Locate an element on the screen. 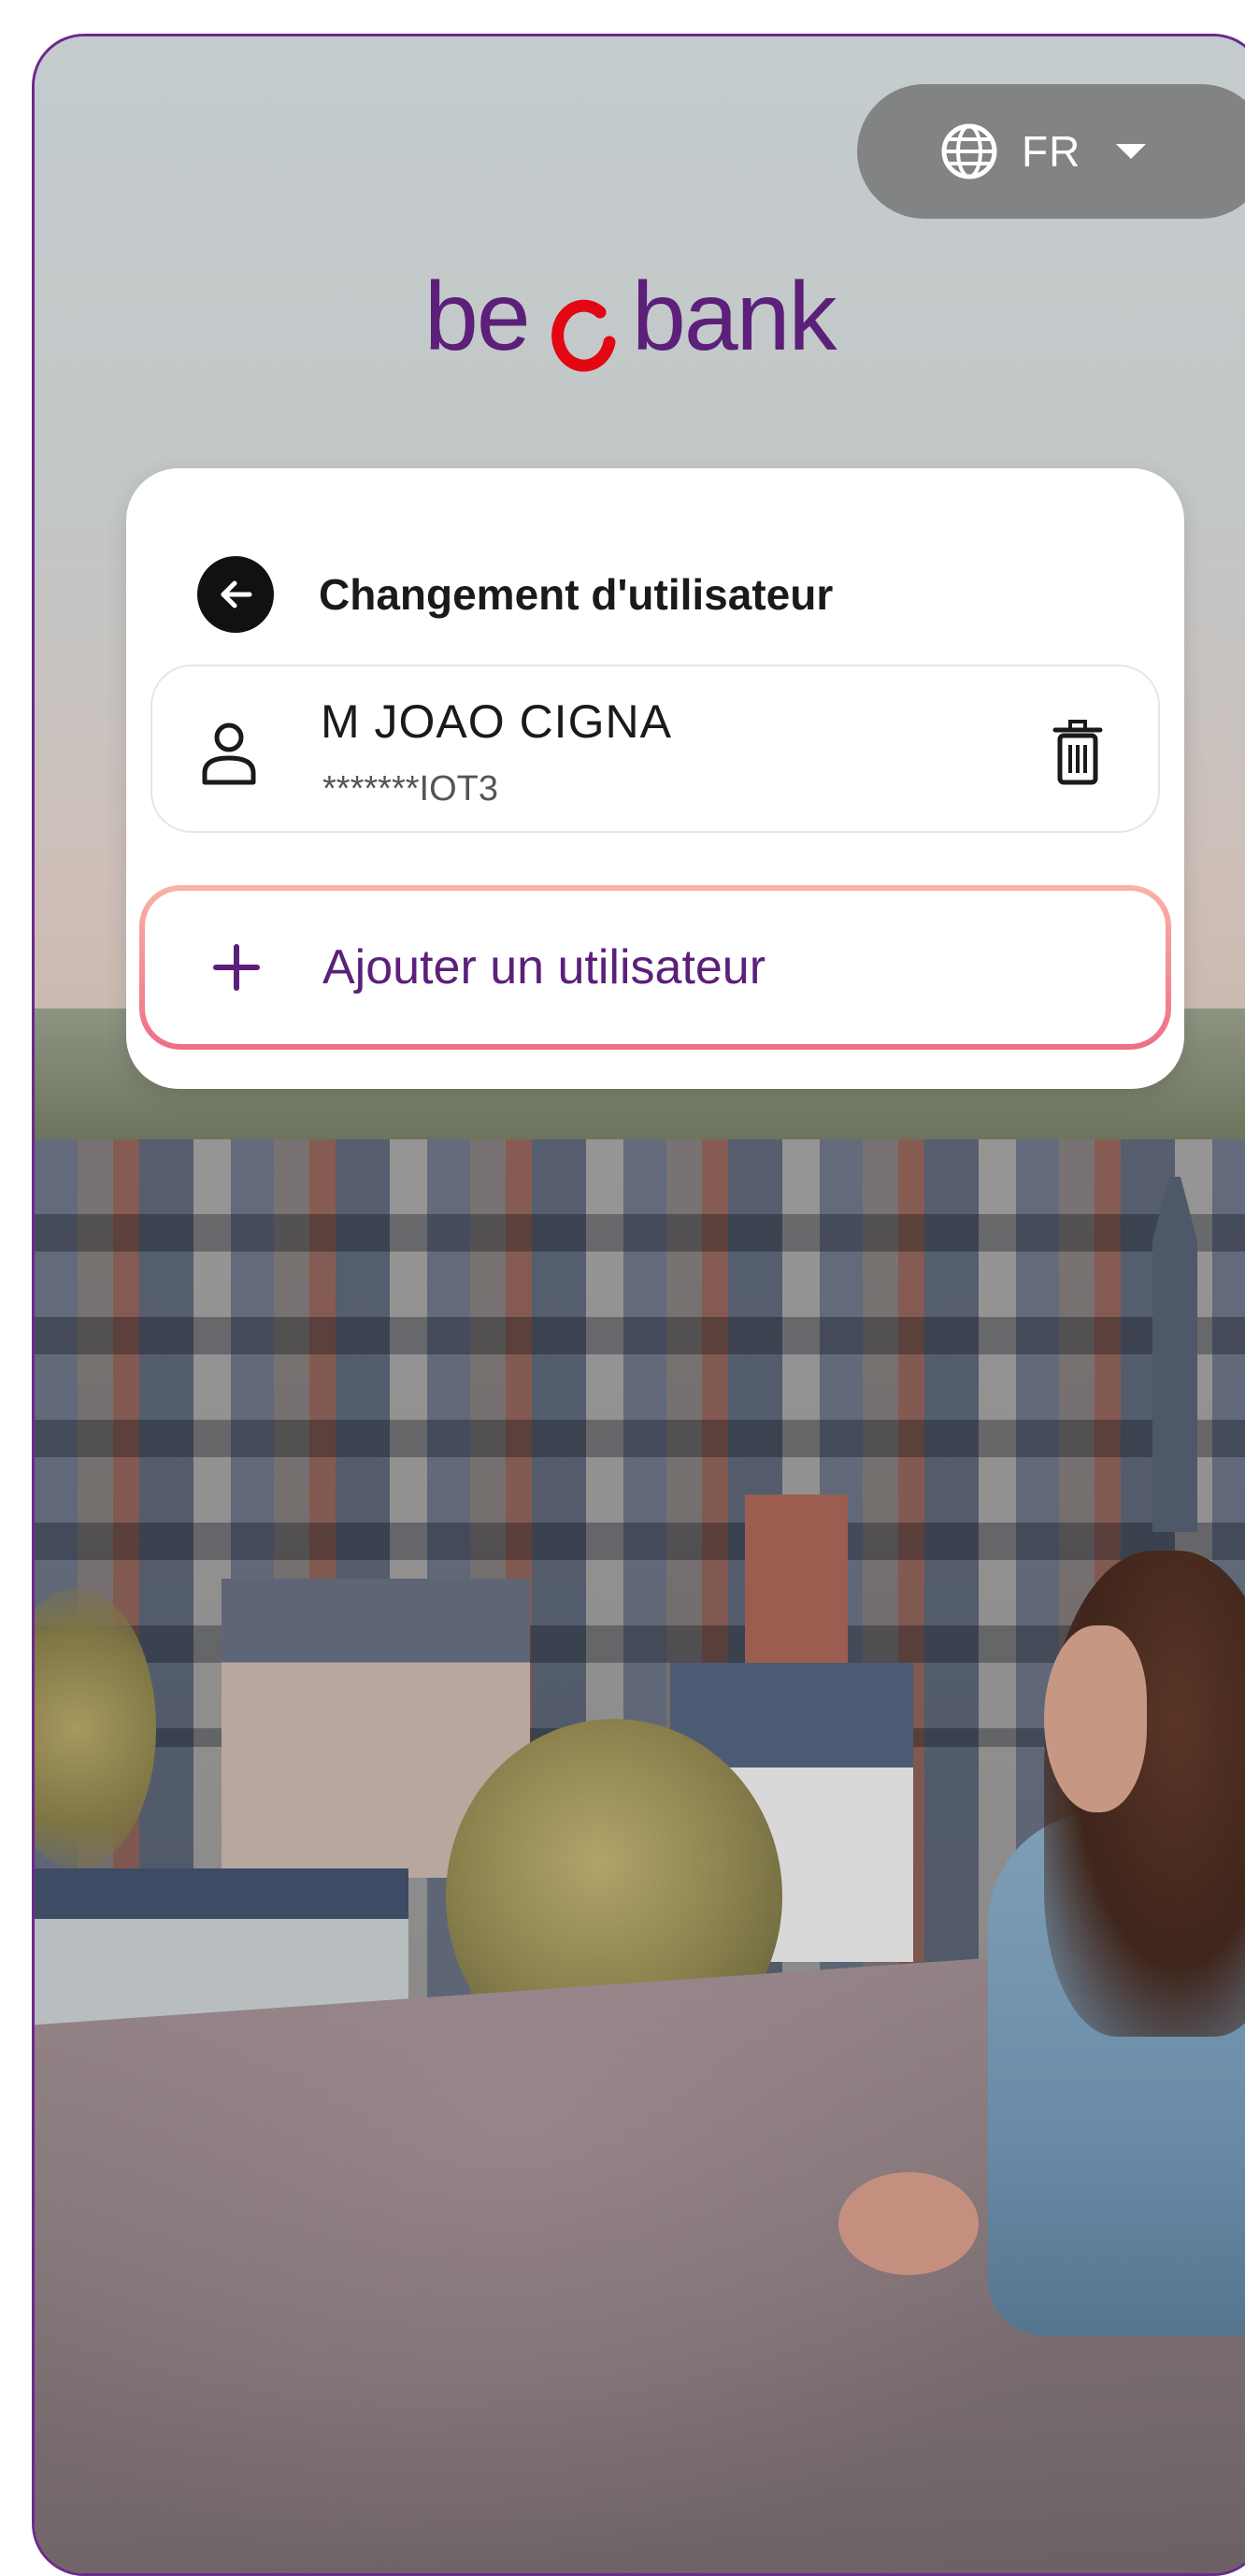 The width and height of the screenshot is (1245, 2576). globe-icon is located at coordinates (969, 151).